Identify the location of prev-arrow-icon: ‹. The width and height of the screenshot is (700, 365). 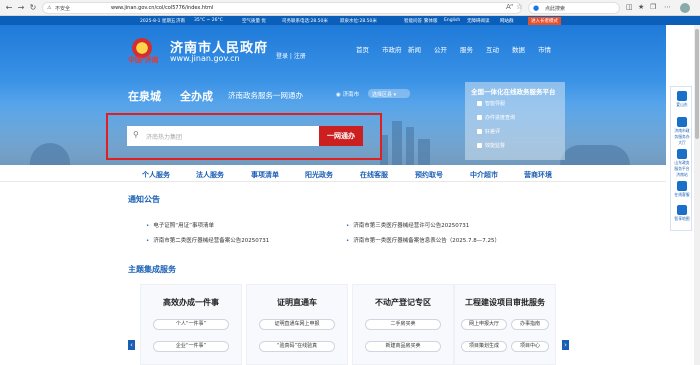
(131, 345).